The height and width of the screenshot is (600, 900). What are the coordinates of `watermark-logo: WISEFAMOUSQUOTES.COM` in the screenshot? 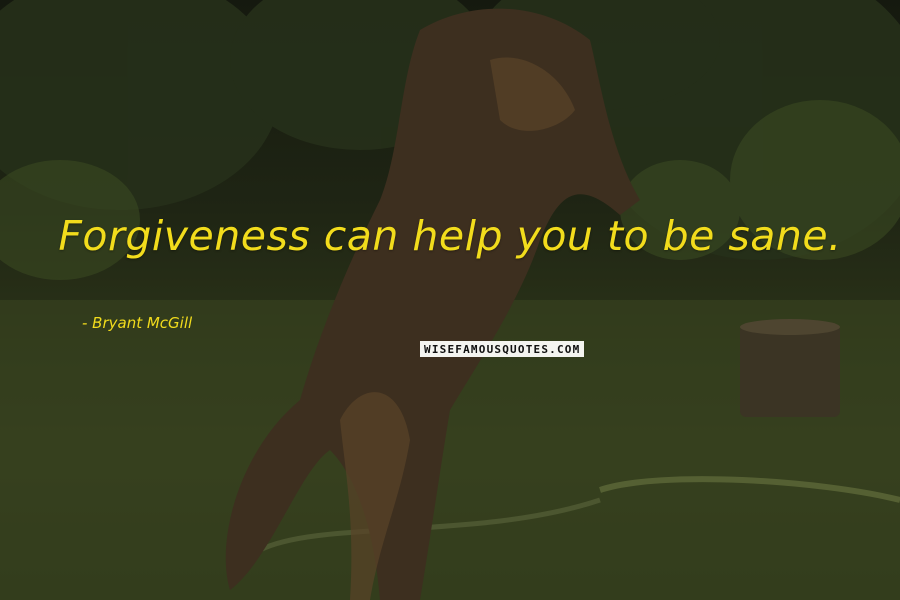 It's located at (502, 349).